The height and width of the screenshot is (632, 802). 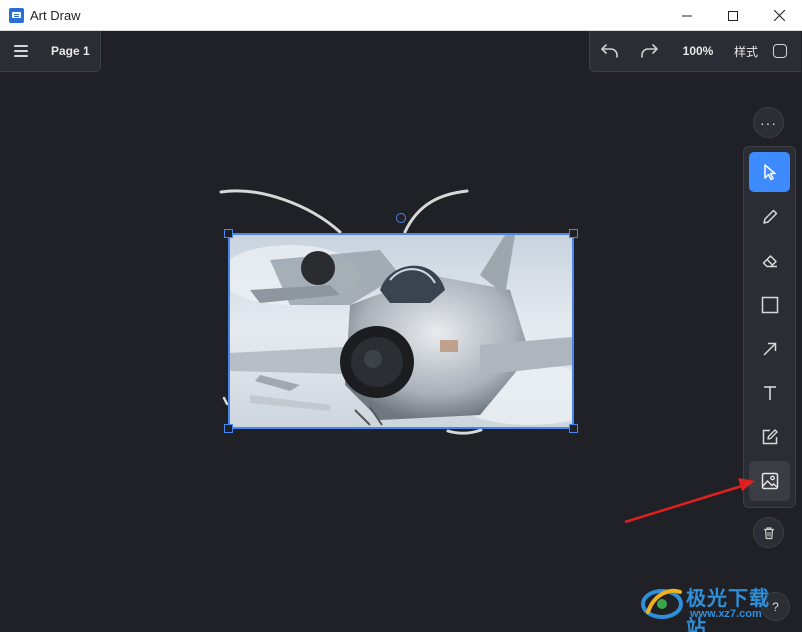 I want to click on close-icon, so click(x=779, y=15).